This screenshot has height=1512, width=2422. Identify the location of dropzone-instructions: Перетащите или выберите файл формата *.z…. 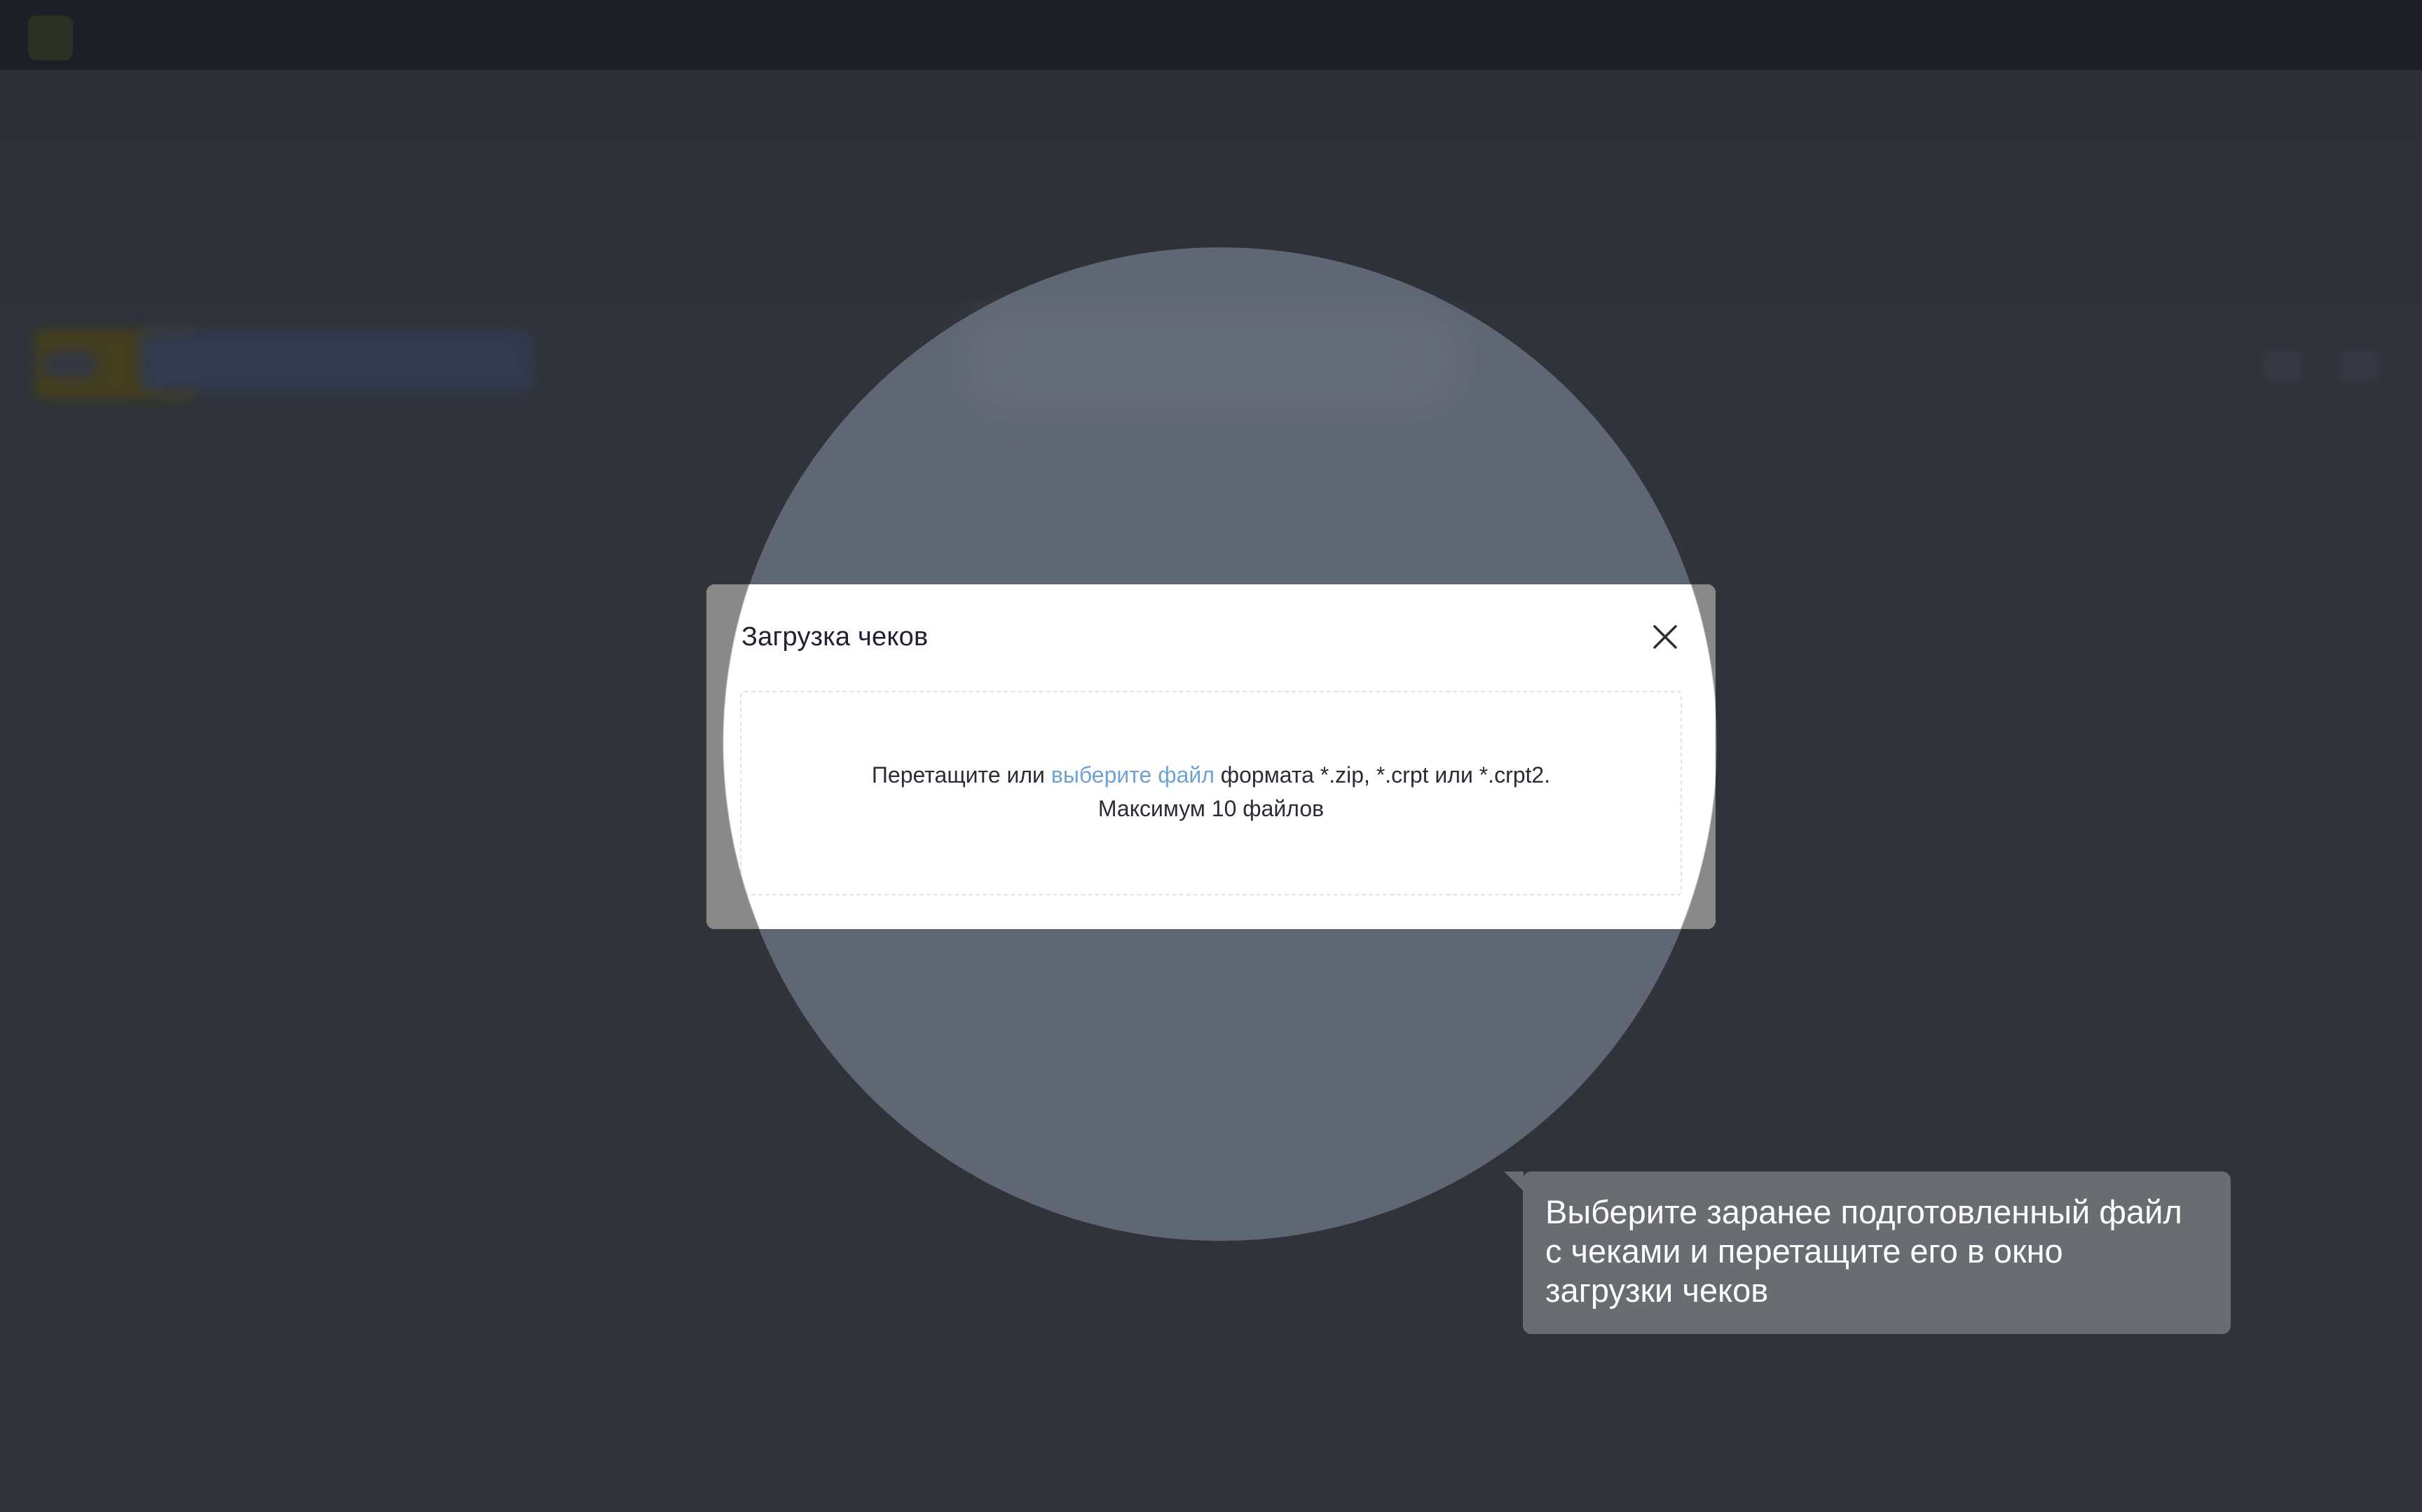
(1211, 775).